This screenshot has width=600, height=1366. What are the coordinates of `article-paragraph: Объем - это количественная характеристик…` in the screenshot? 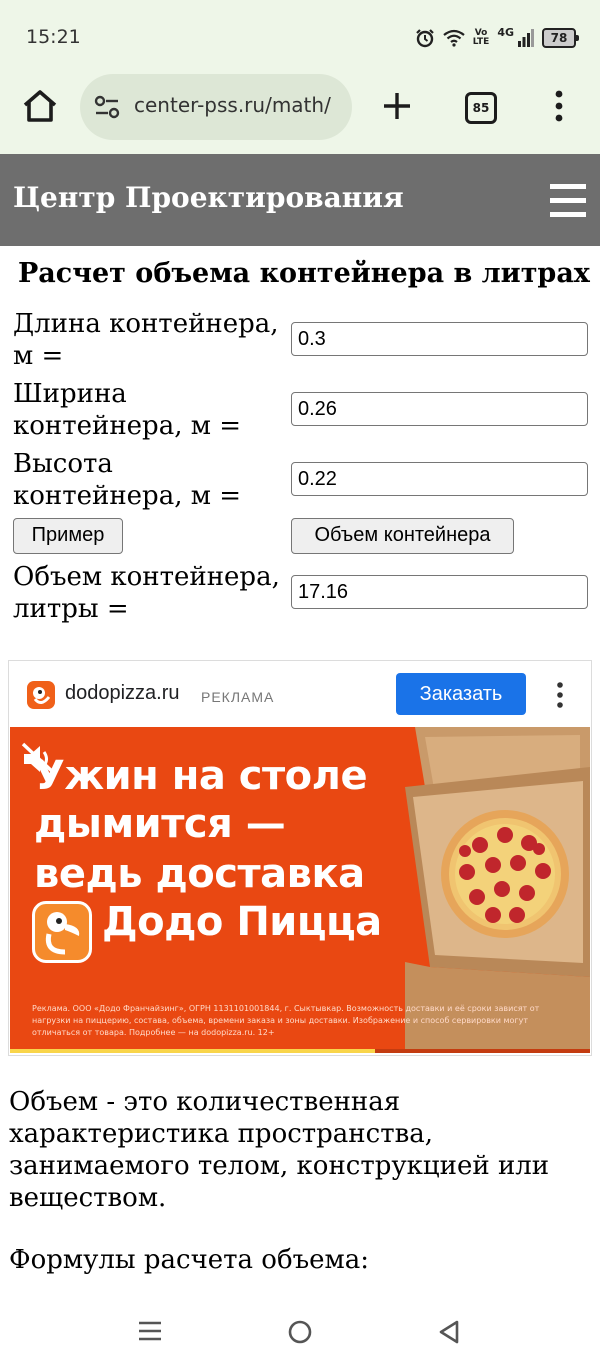 It's located at (279, 1150).